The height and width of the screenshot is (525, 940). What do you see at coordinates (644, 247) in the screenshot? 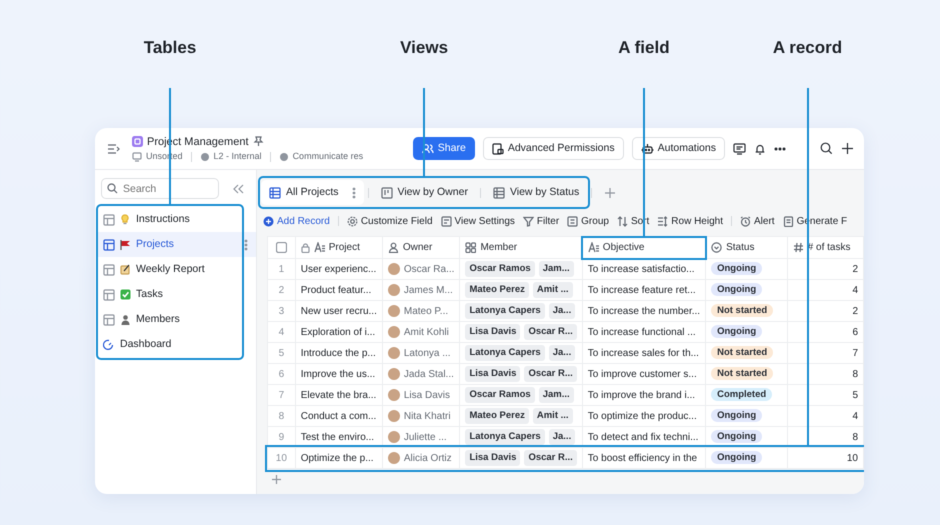
I see `column-header: Objective` at bounding box center [644, 247].